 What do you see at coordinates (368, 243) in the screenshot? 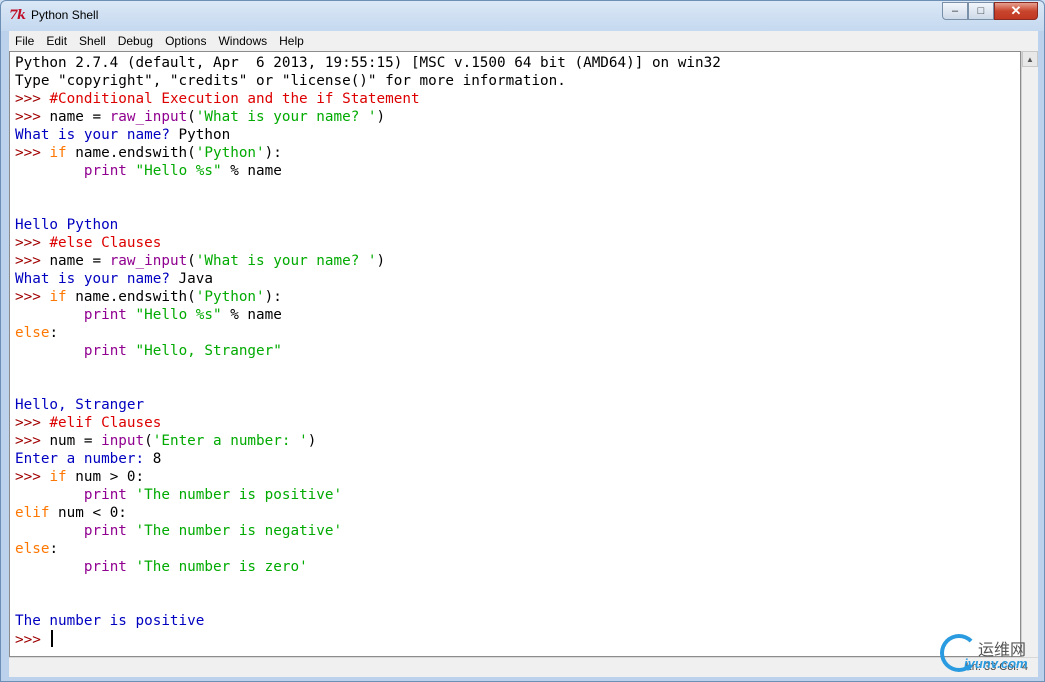
I see `shell-line: >>> #else Clauses` at bounding box center [368, 243].